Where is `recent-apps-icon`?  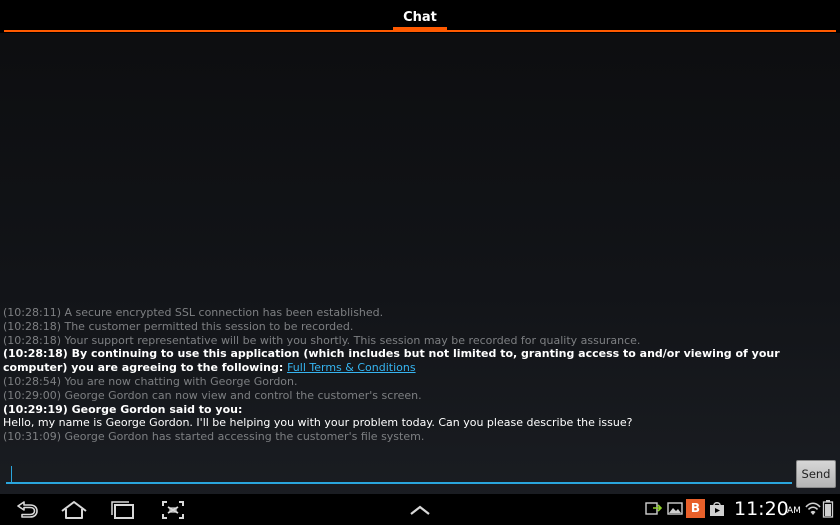
recent-apps-icon is located at coordinates (122, 510).